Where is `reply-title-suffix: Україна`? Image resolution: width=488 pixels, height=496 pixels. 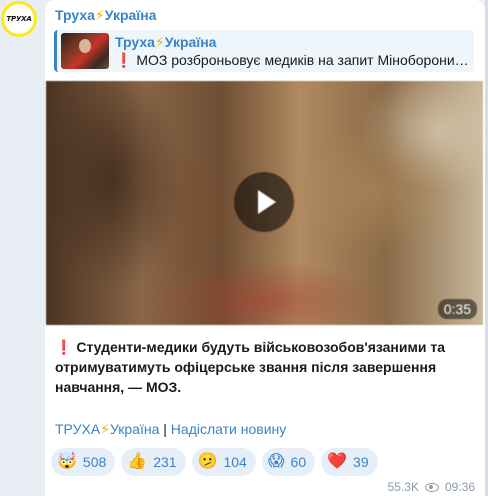 reply-title-suffix: Україна is located at coordinates (190, 42).